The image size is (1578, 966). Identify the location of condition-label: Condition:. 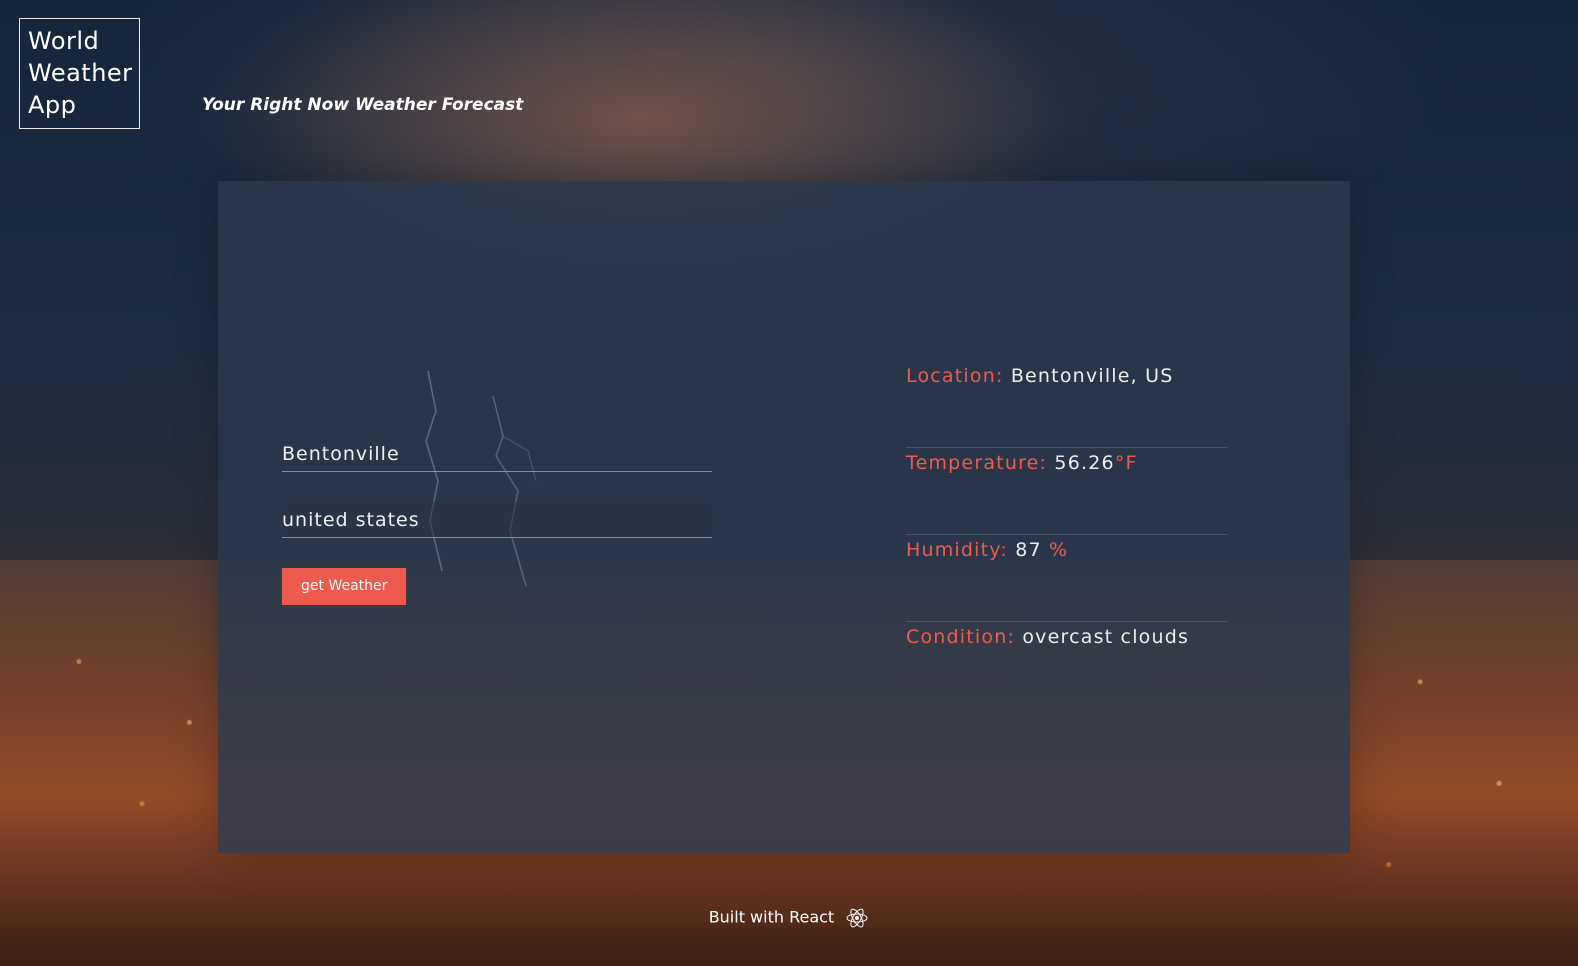
(961, 637).